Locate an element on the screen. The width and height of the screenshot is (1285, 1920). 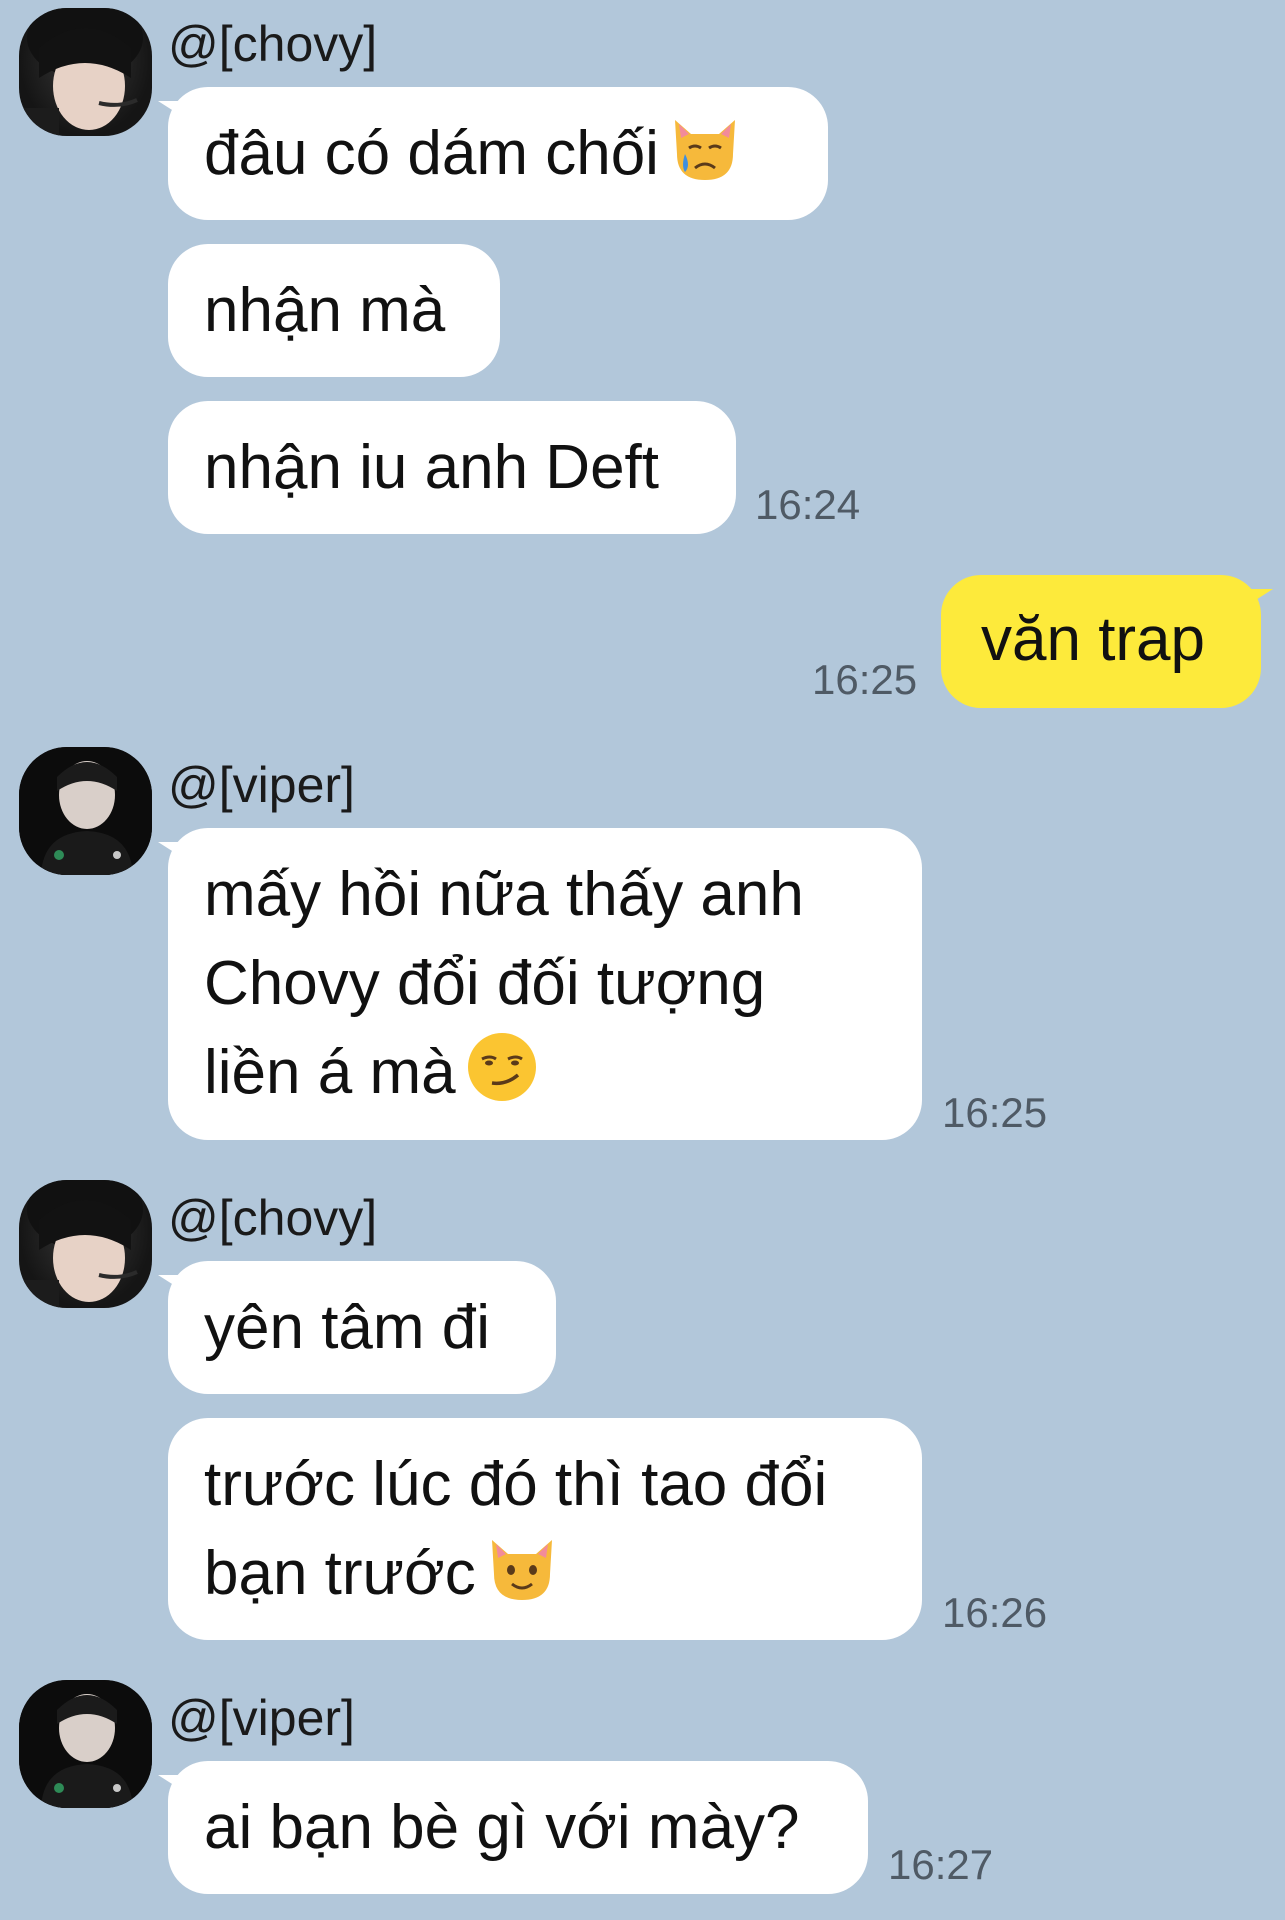
message-text: đâu có dám chối is located at coordinates (431, 153).